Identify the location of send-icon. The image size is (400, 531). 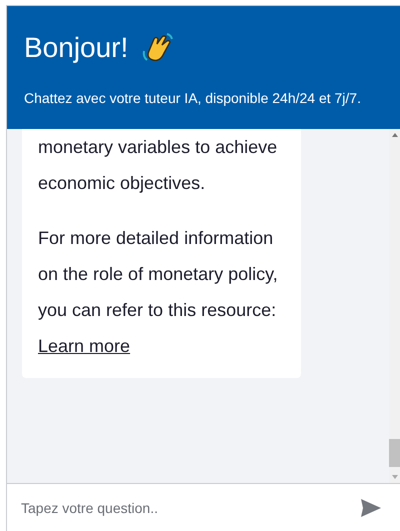
(371, 508).